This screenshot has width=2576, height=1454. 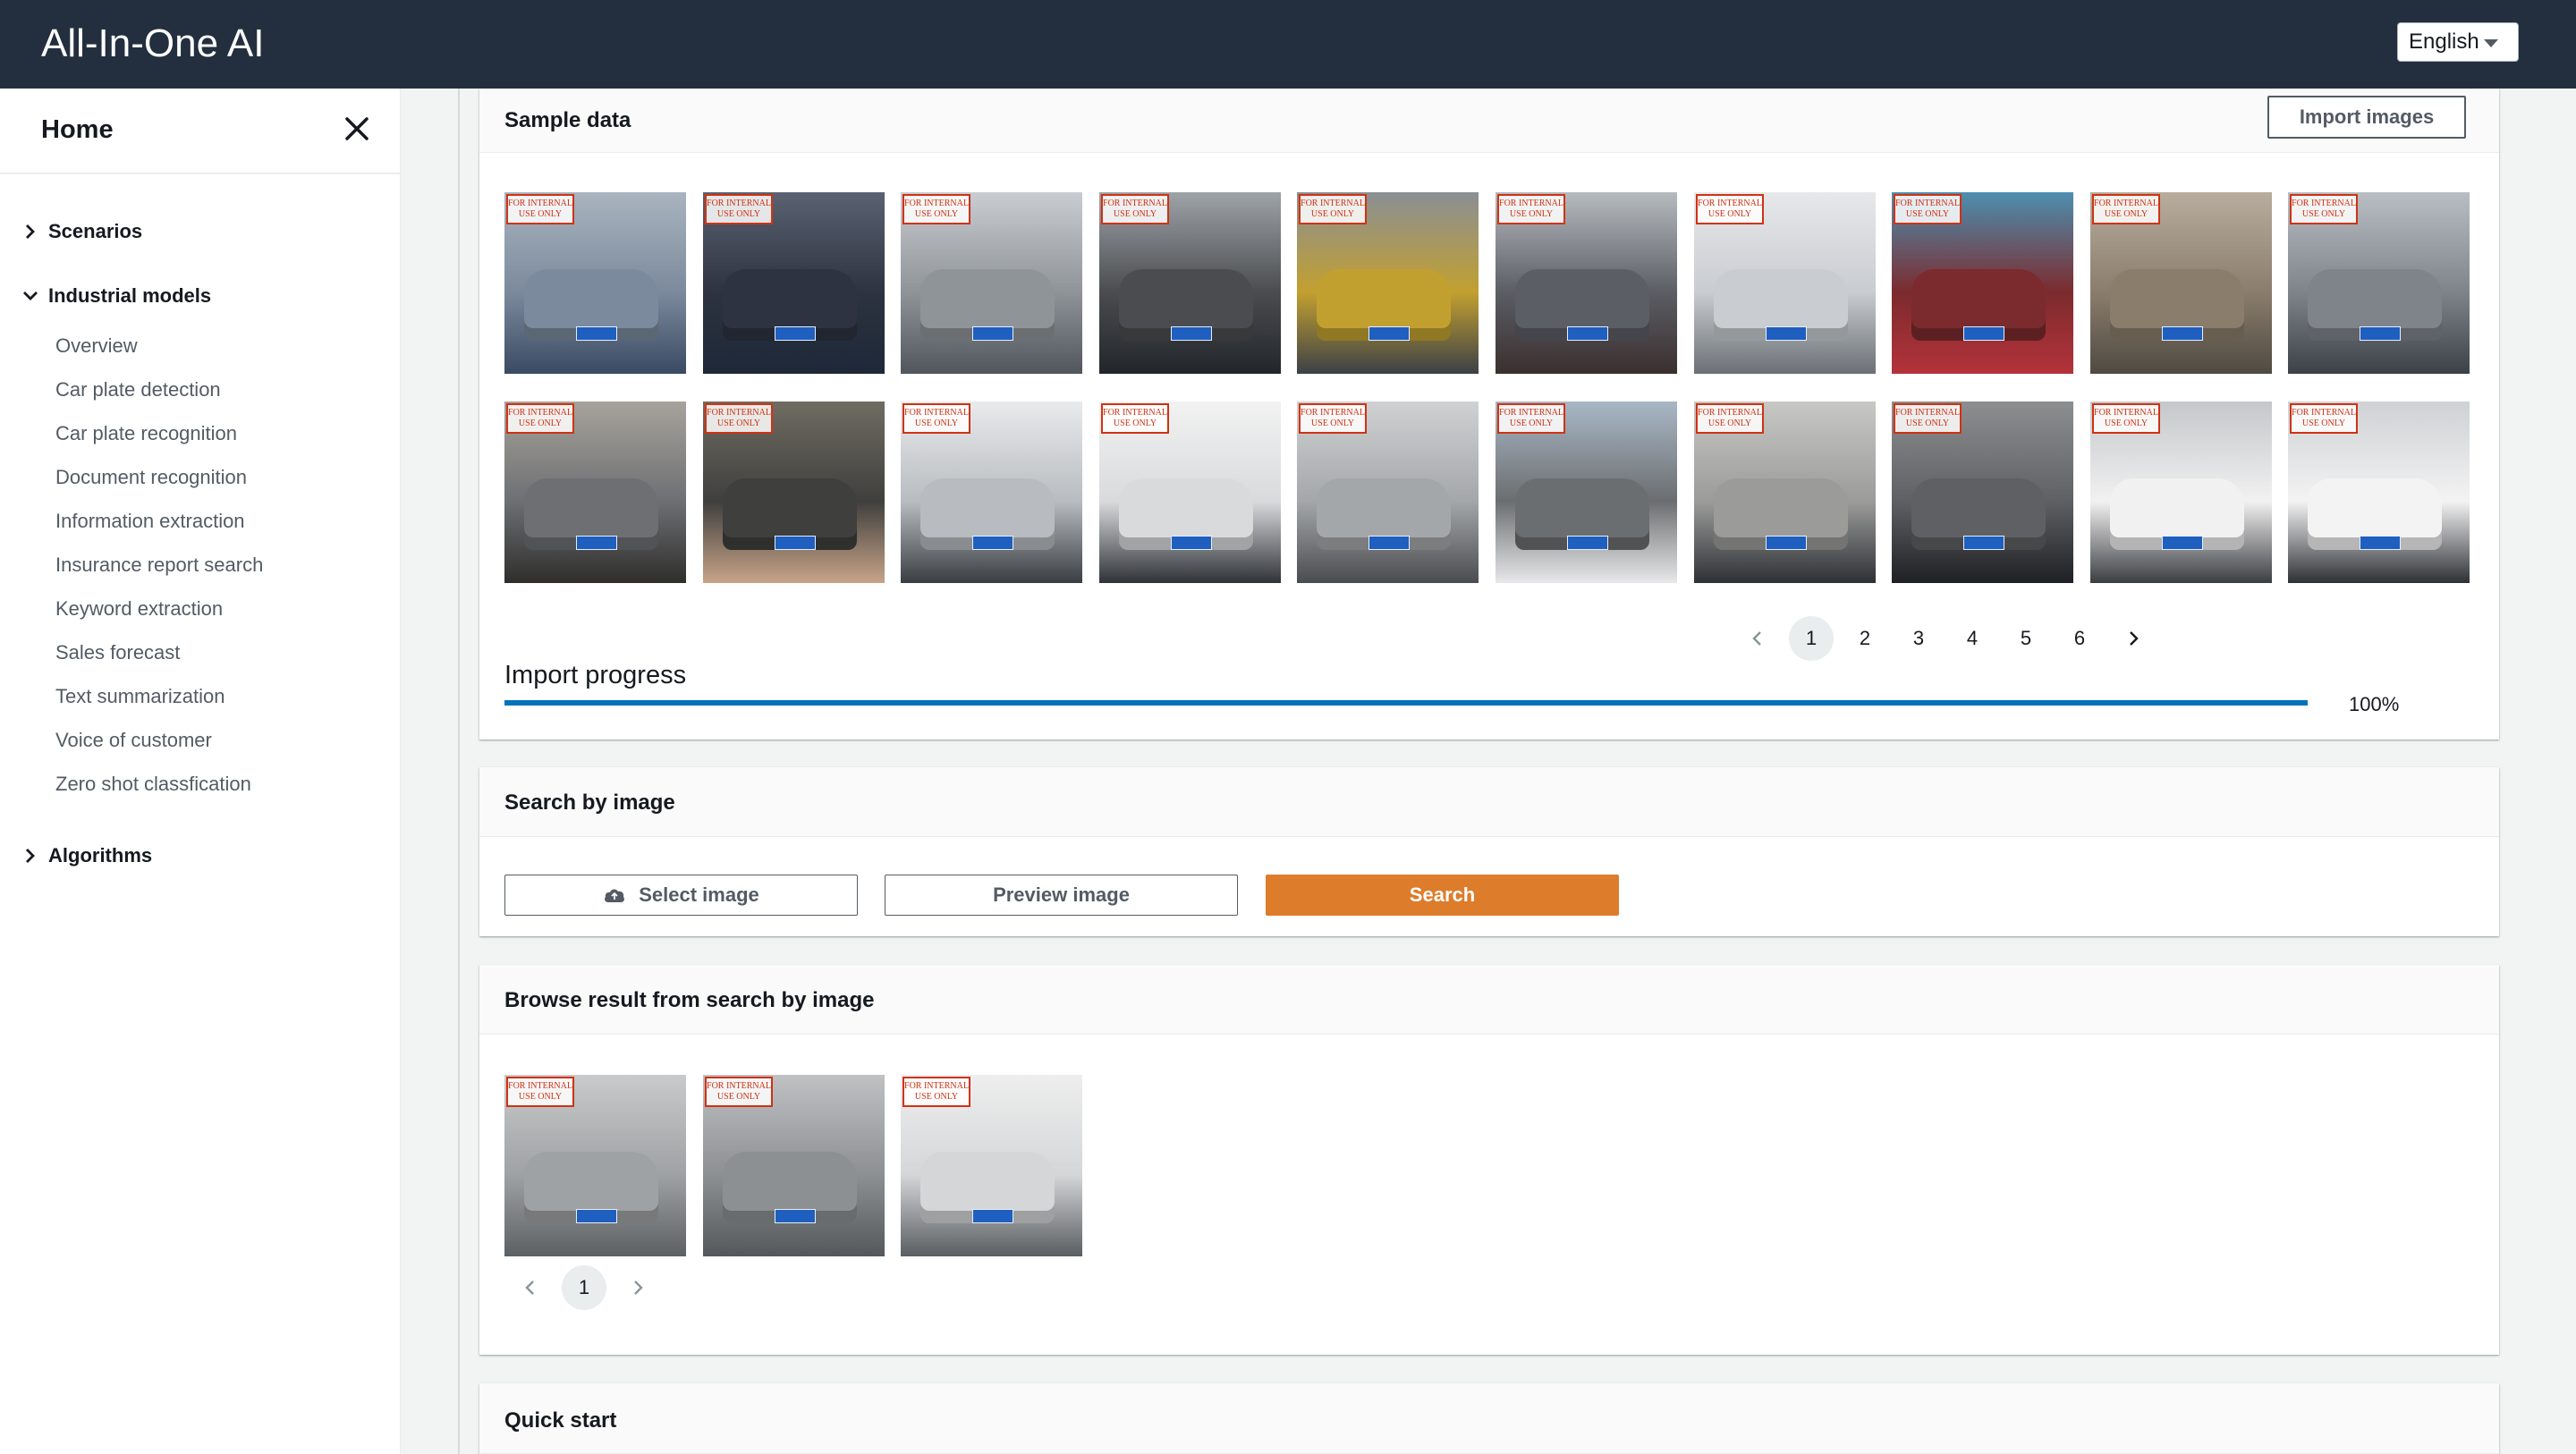 What do you see at coordinates (1442, 896) in the screenshot?
I see `search-button: Search` at bounding box center [1442, 896].